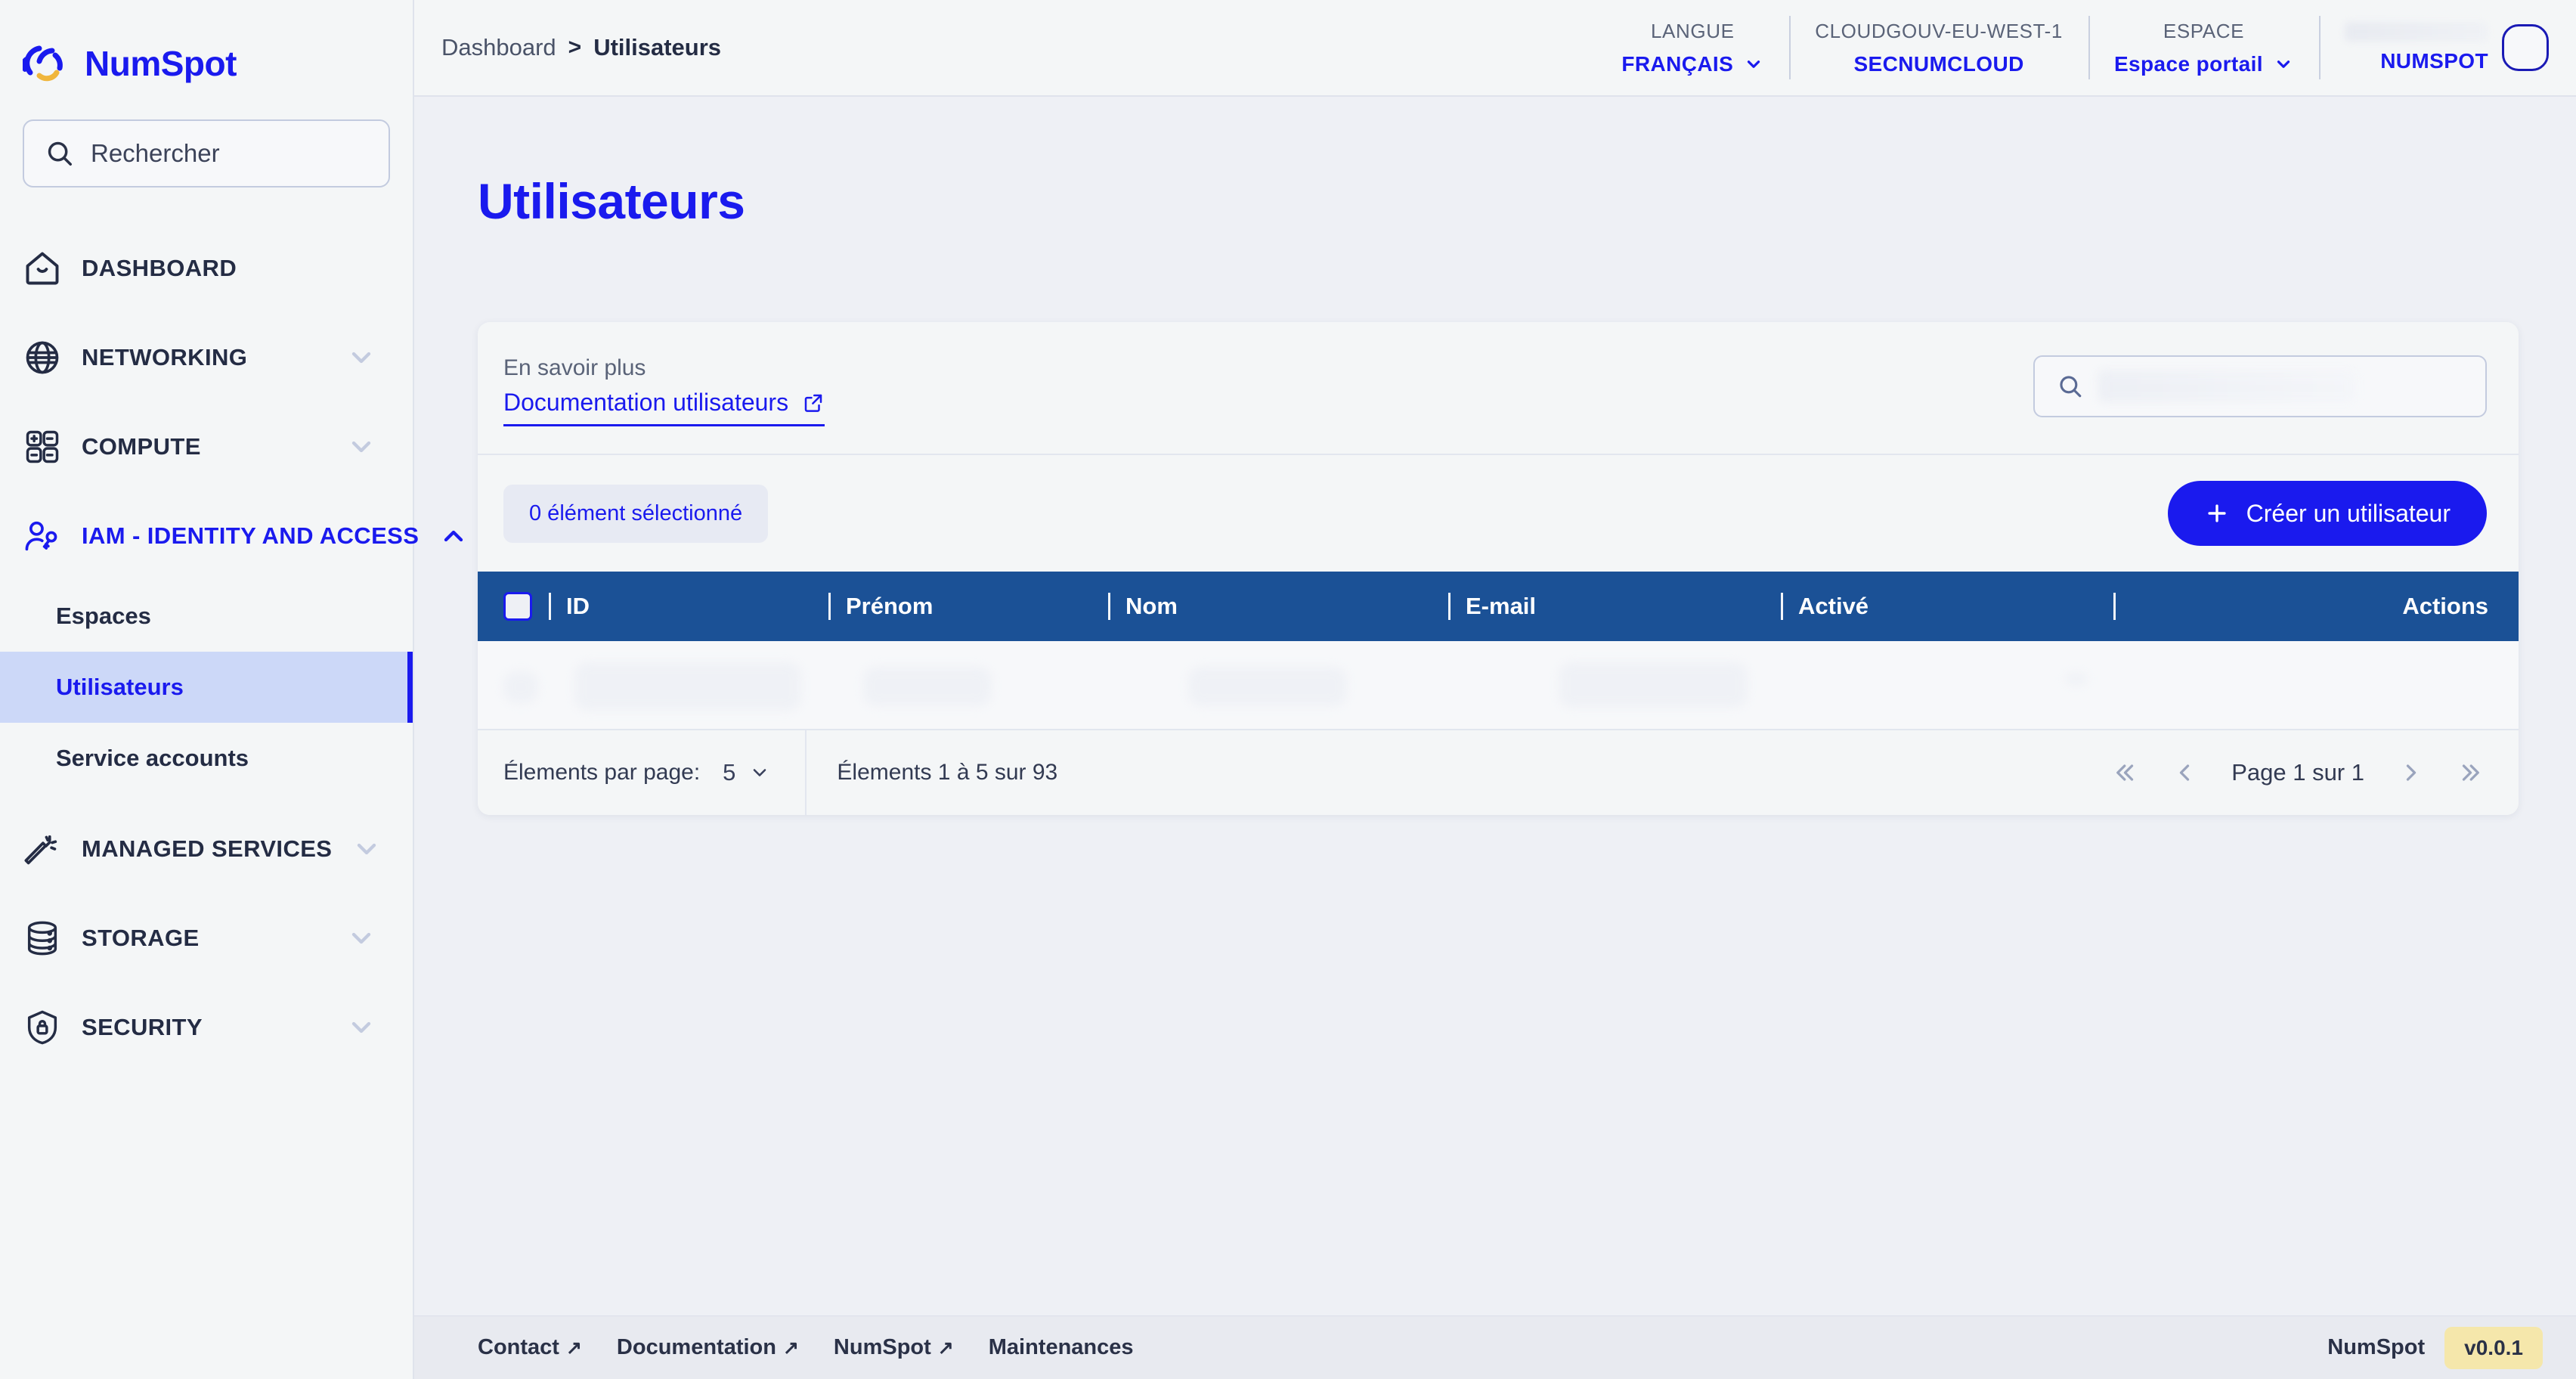  I want to click on column-header-nom: Nom, so click(1278, 606).